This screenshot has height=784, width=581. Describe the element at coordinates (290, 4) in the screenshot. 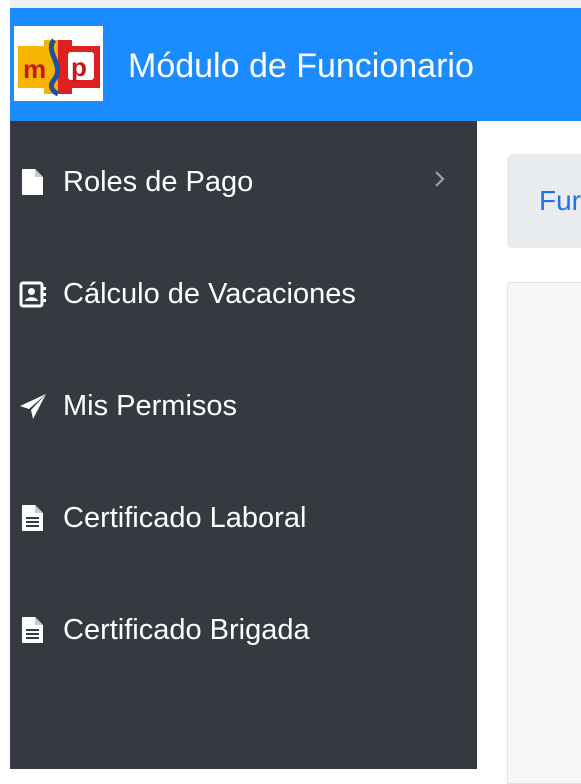

I see `window-top-edge` at that location.